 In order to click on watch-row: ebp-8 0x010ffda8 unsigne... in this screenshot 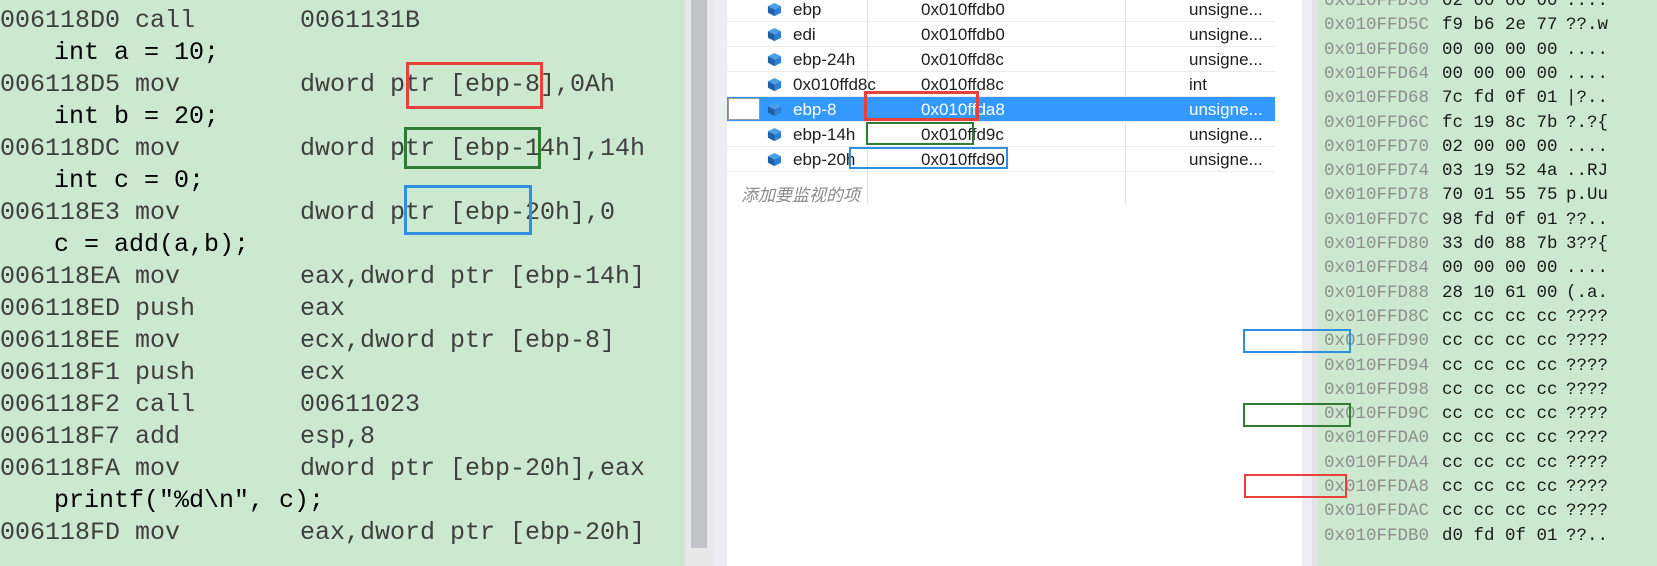, I will do `click(1001, 109)`.